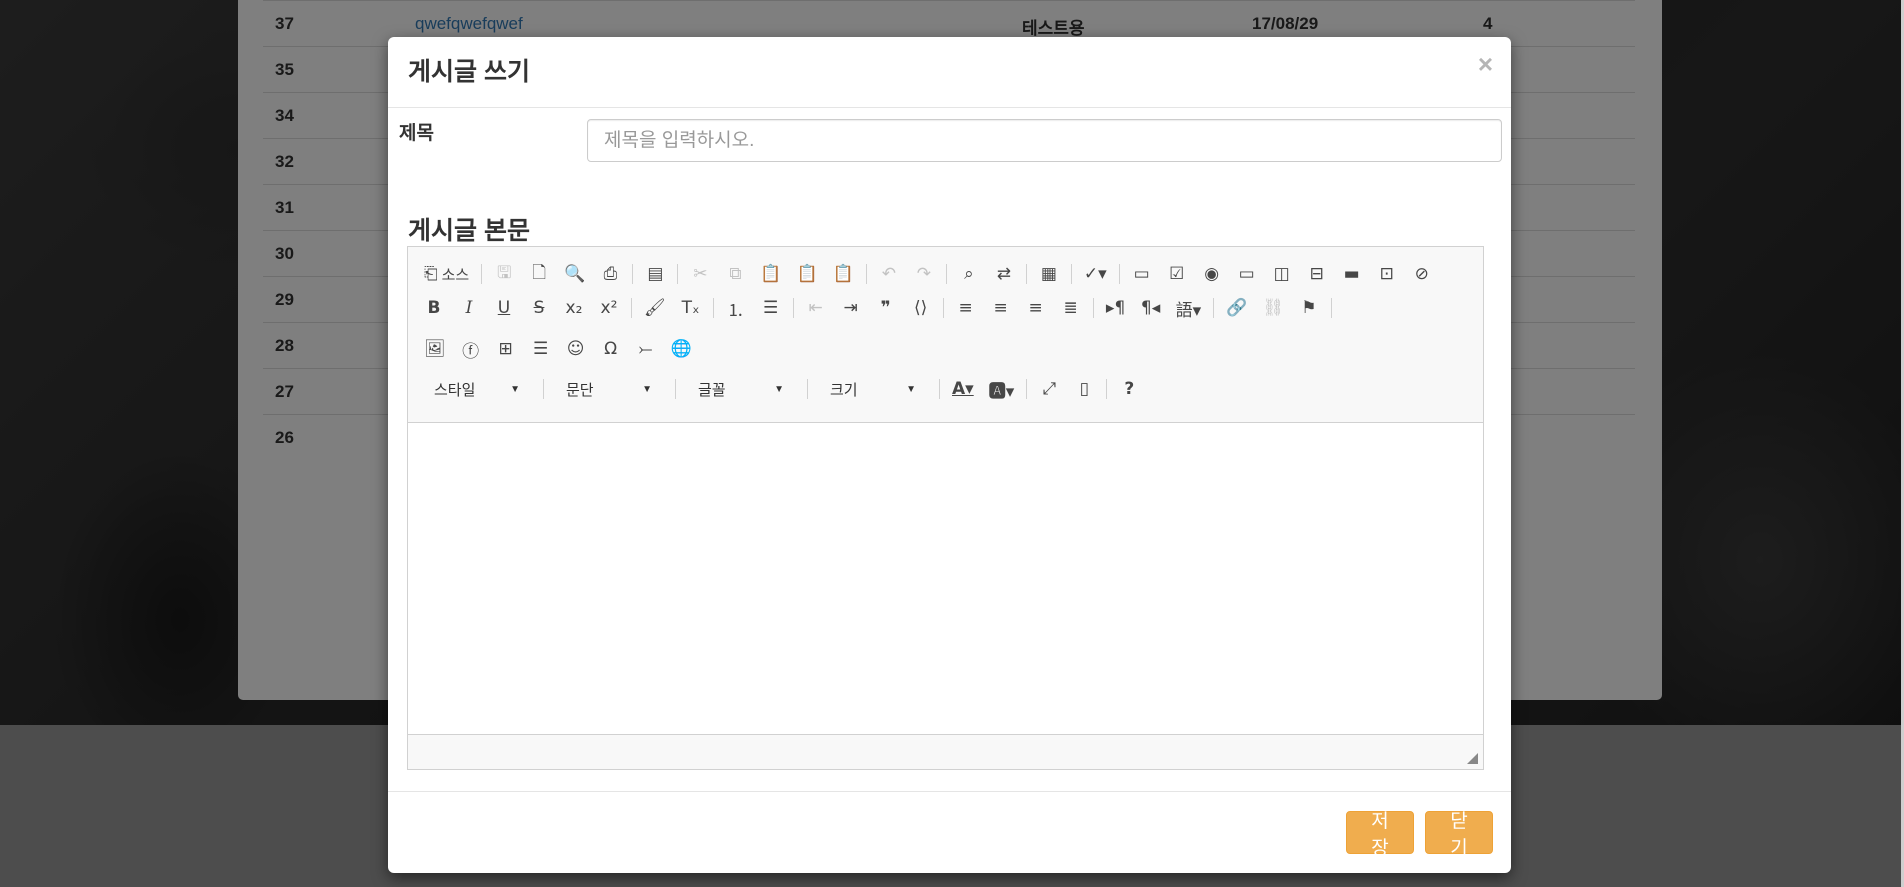  Describe the element at coordinates (1273, 308) in the screenshot. I see `unlink-icon: ⛓` at that location.